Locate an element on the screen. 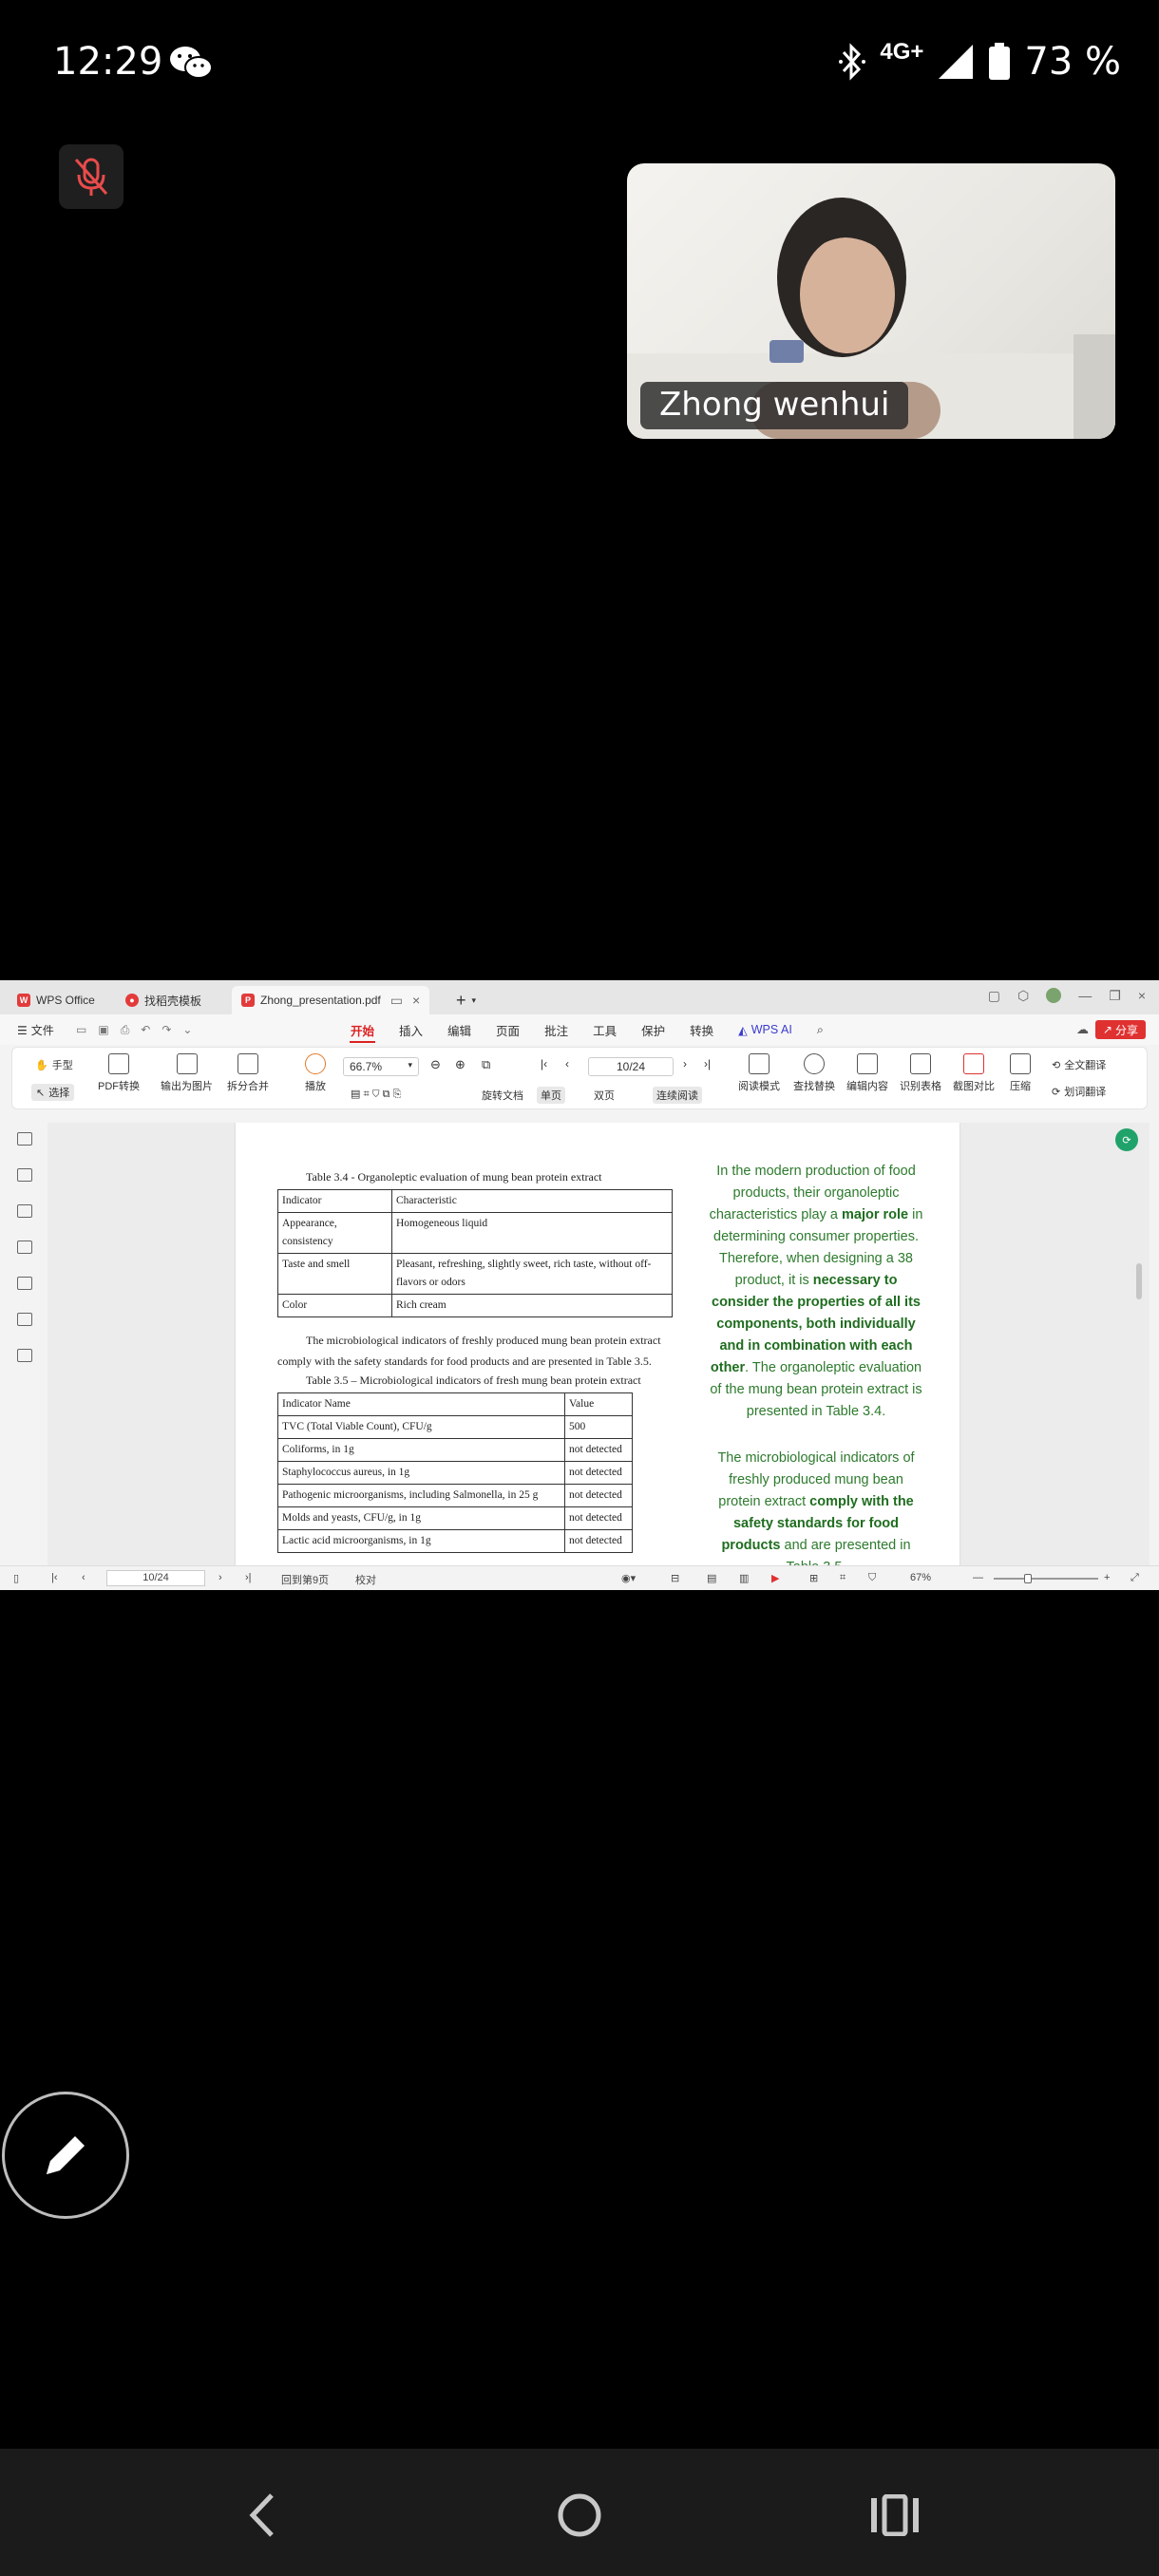  file-menu: ☰ 文件 is located at coordinates (35, 1030).